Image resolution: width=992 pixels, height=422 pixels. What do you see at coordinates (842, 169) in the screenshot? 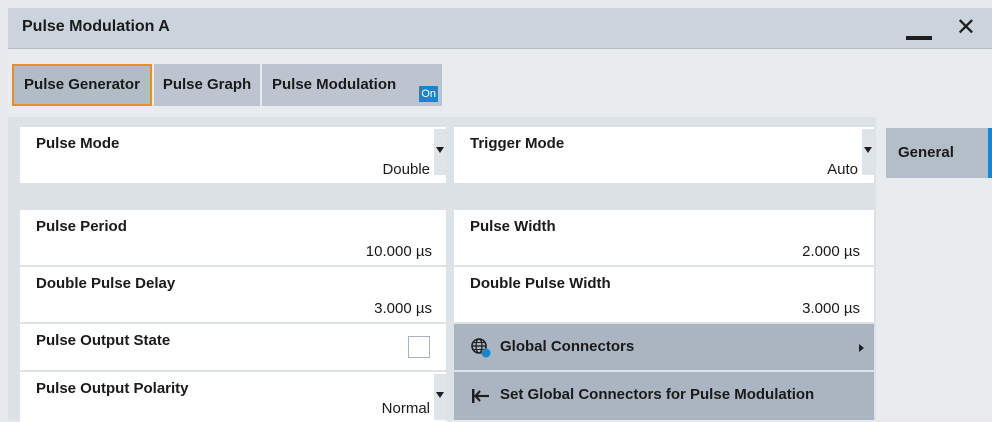
I see `trigger-mode-value: Auto` at bounding box center [842, 169].